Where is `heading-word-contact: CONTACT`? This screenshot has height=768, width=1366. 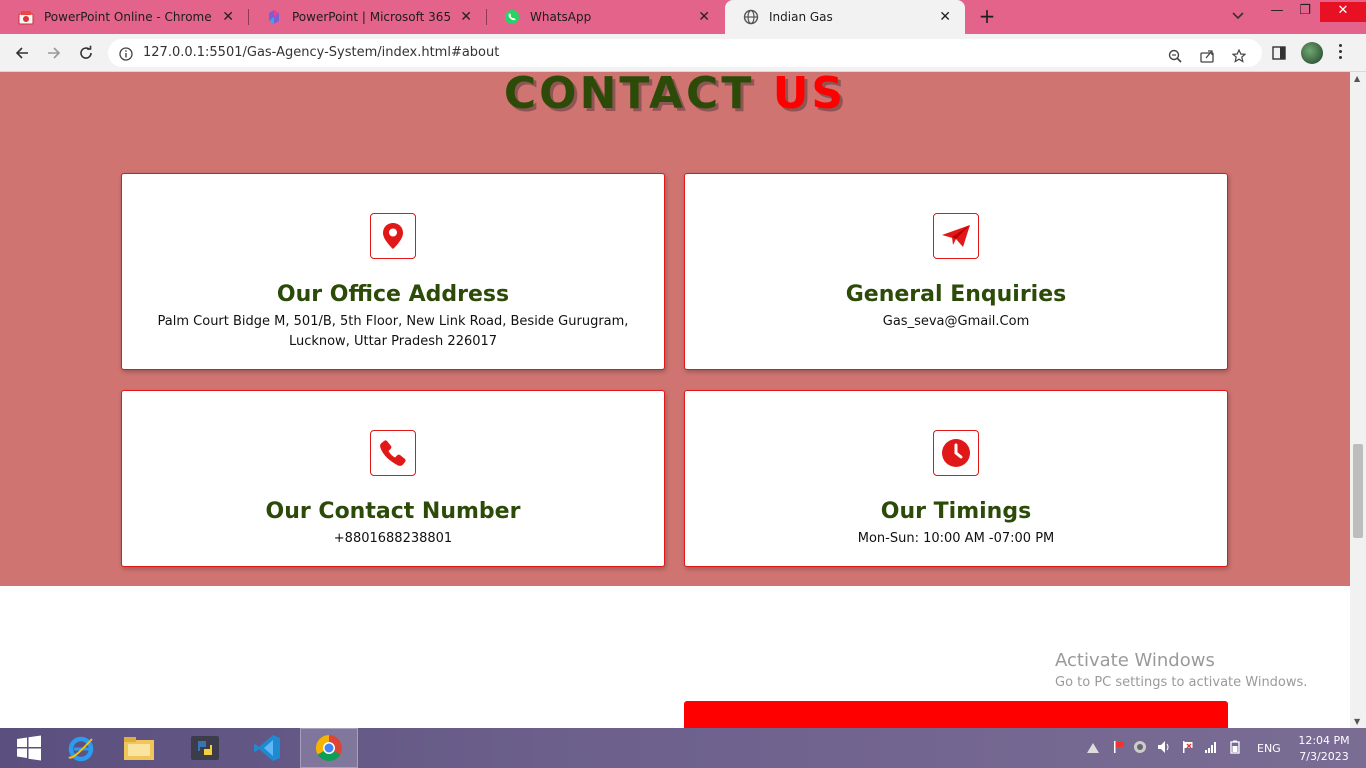
heading-word-contact: CONTACT is located at coordinates (629, 95).